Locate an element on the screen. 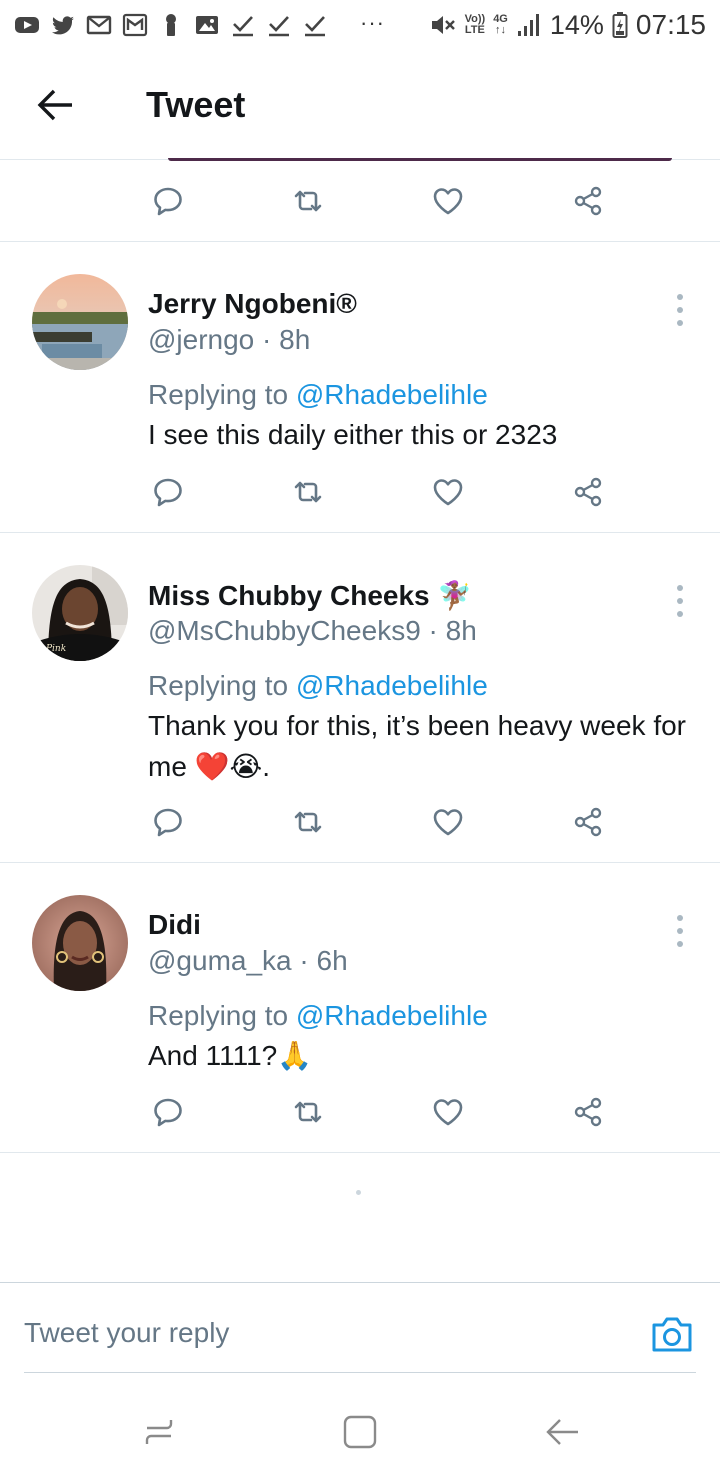 This screenshot has height=1480, width=720. volte-indicator: Vo)) LTE is located at coordinates (475, 24).